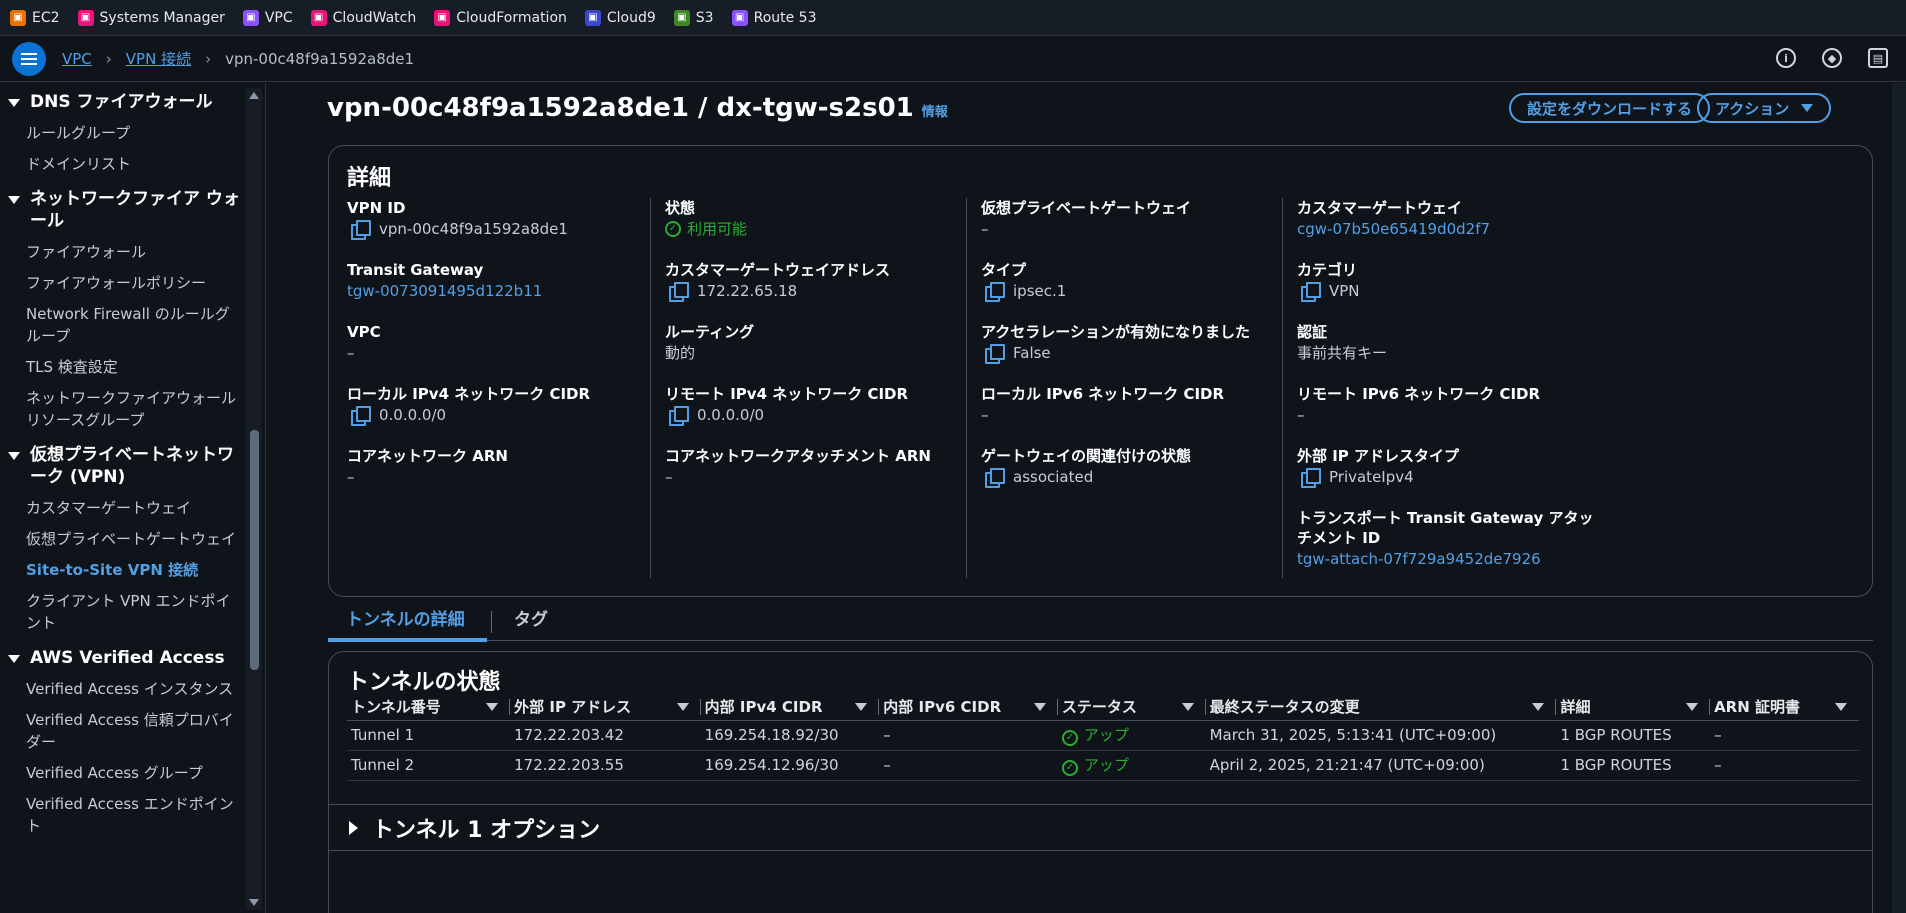  I want to click on header-label: 外部 IP アドレス, so click(573, 707).